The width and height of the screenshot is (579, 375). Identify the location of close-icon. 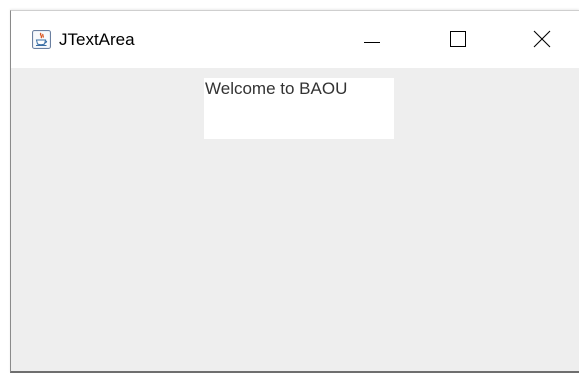
(542, 40).